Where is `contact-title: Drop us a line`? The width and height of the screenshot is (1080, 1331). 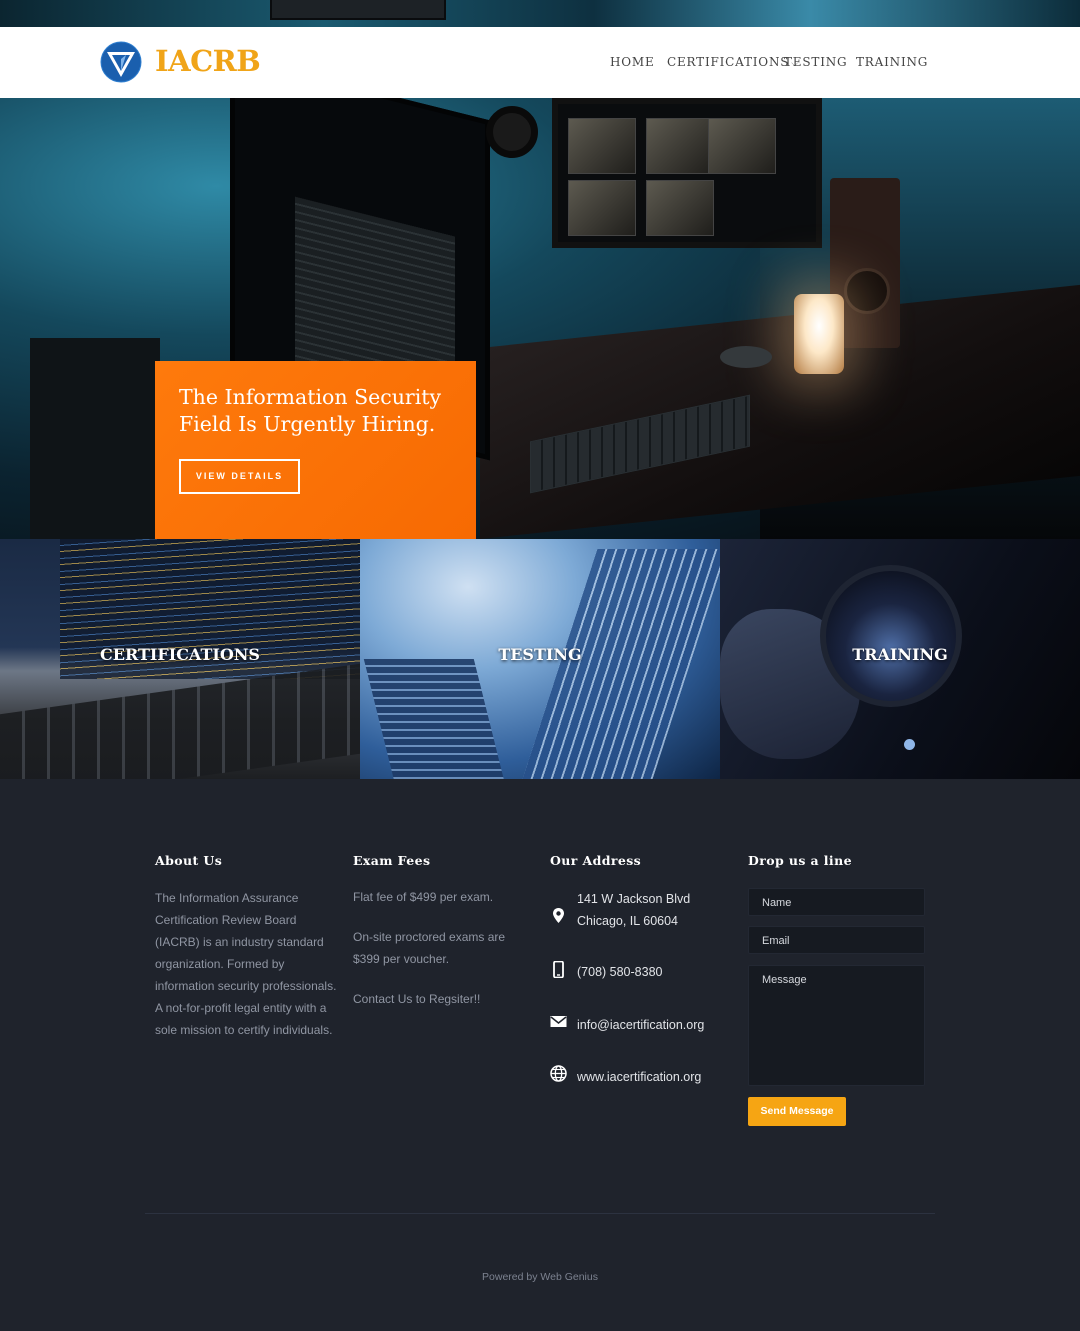 contact-title: Drop us a line is located at coordinates (800, 860).